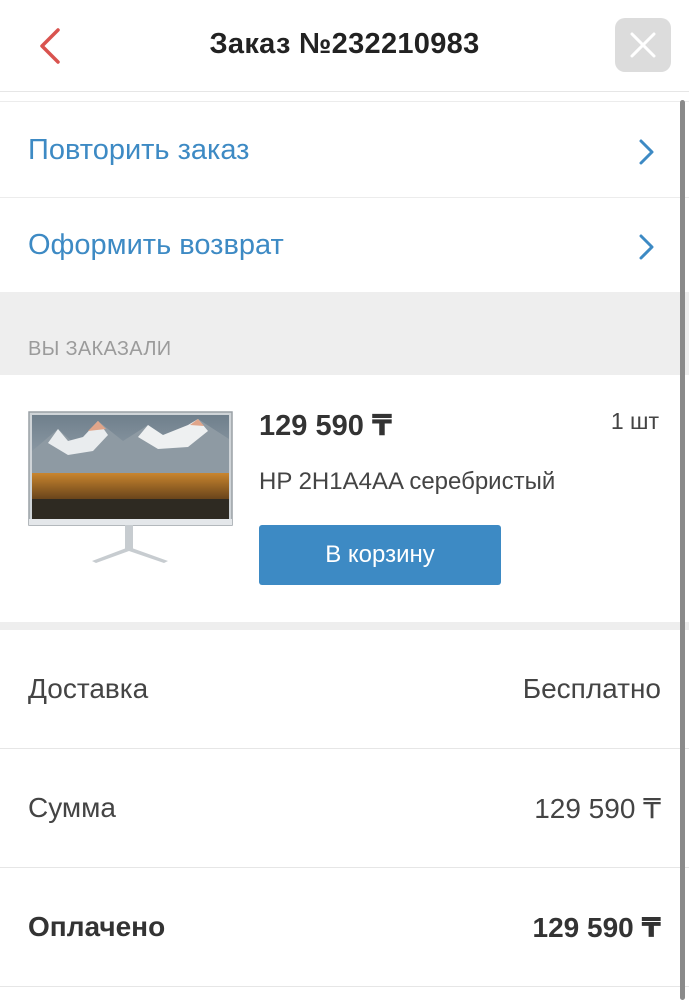  I want to click on sum-row: Сумма 129 590 ₸, so click(344, 808).